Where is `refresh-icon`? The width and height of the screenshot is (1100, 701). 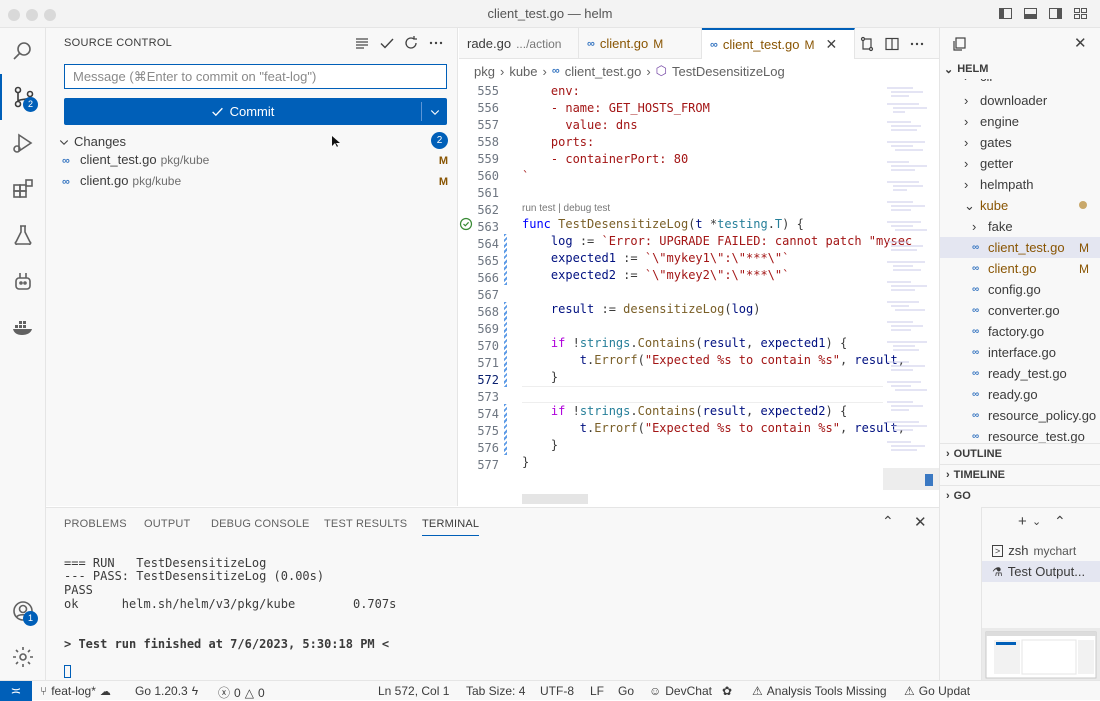 refresh-icon is located at coordinates (411, 43).